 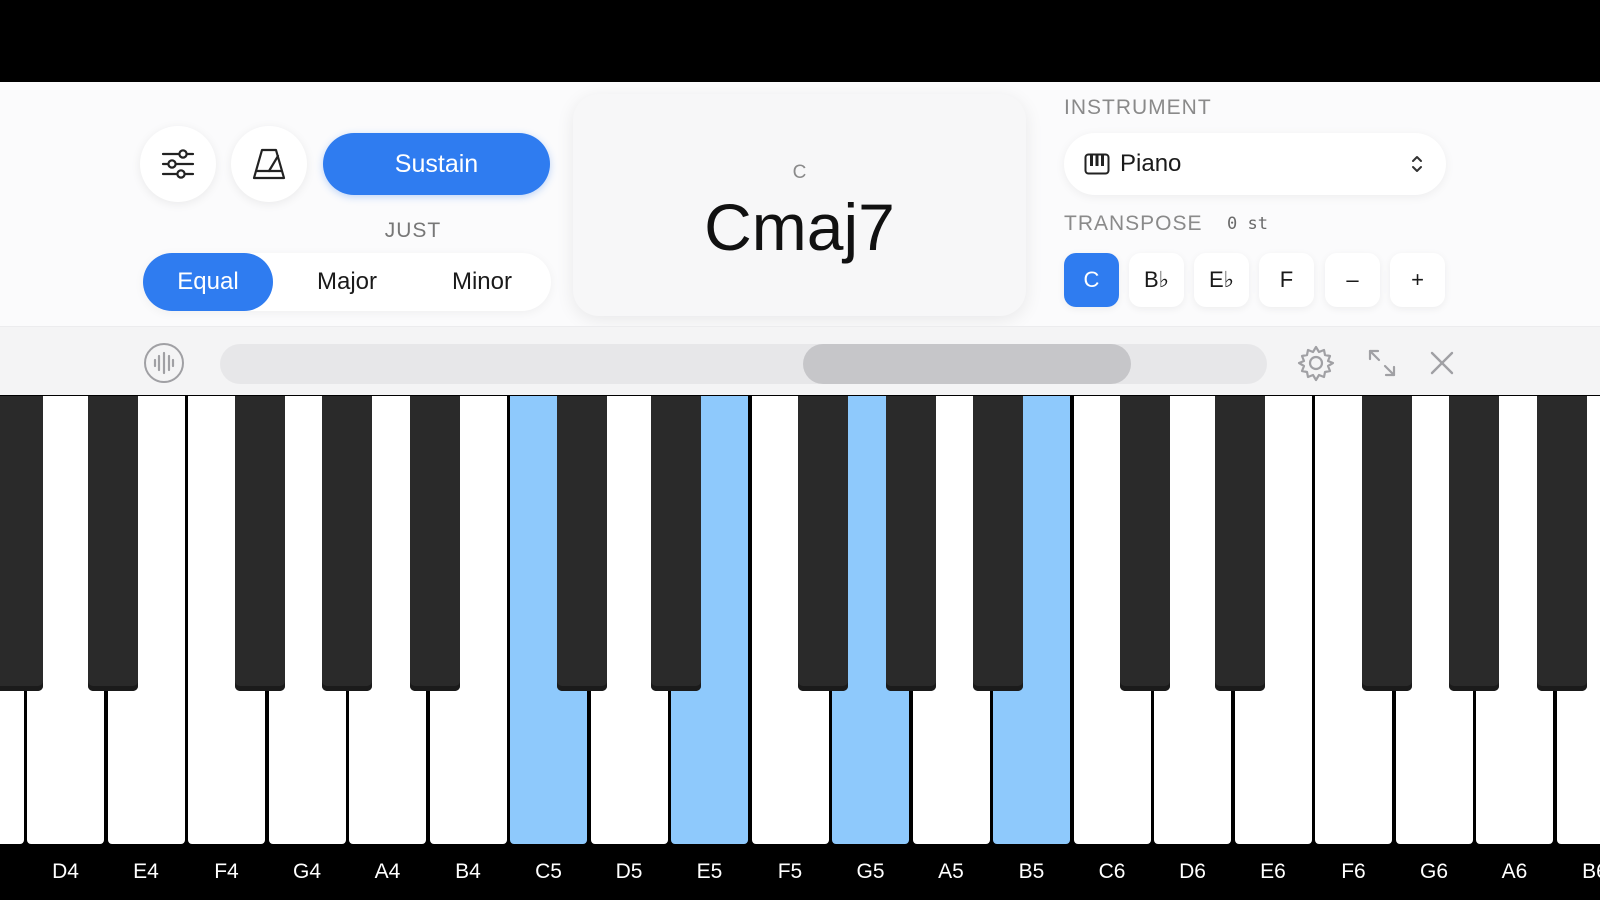 I want to click on transpose-key-f: F, so click(x=1286, y=280).